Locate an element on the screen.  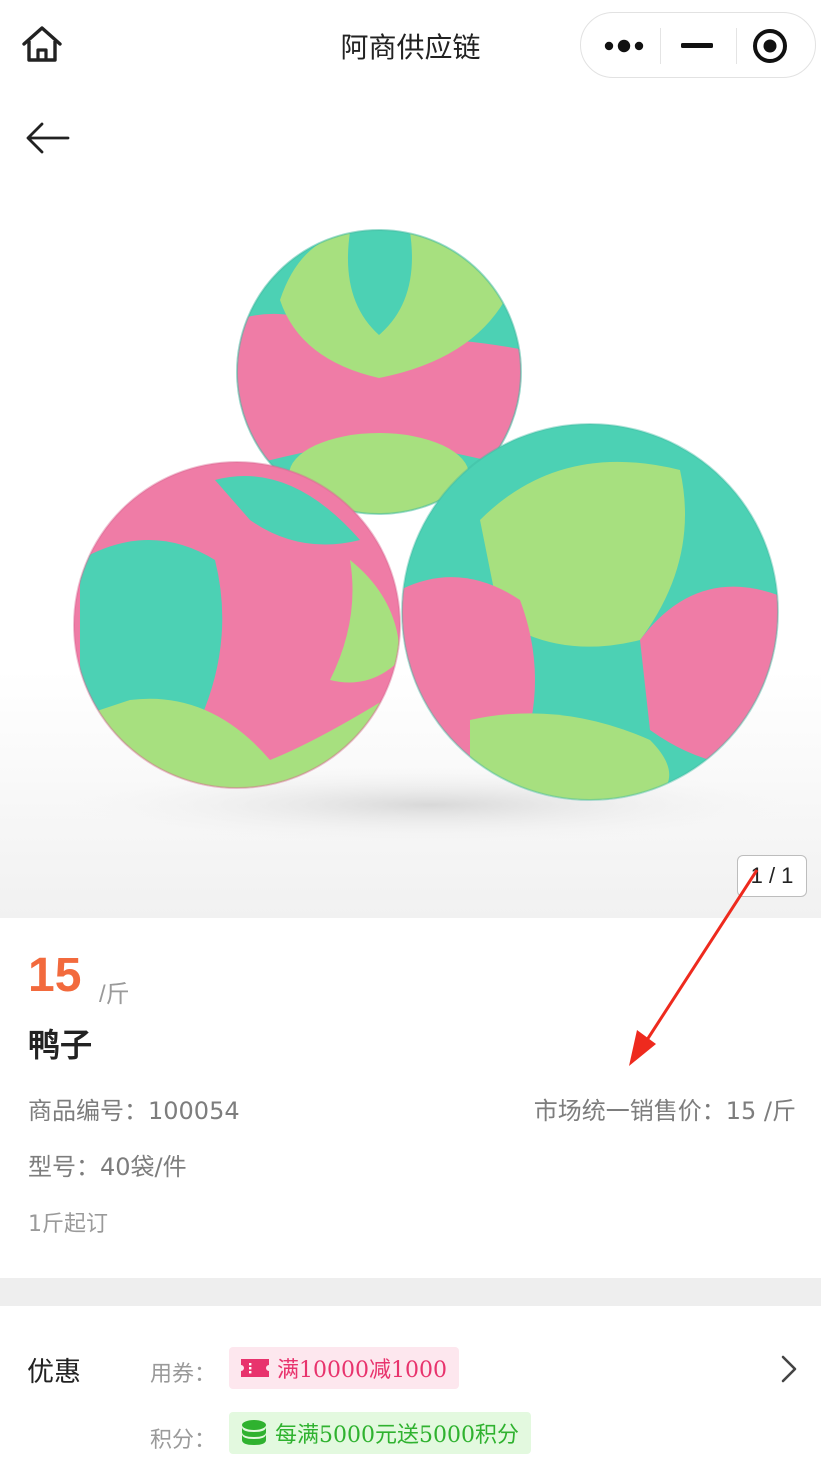
top-nav-bar: 阿商供应链 is located at coordinates (410, 45).